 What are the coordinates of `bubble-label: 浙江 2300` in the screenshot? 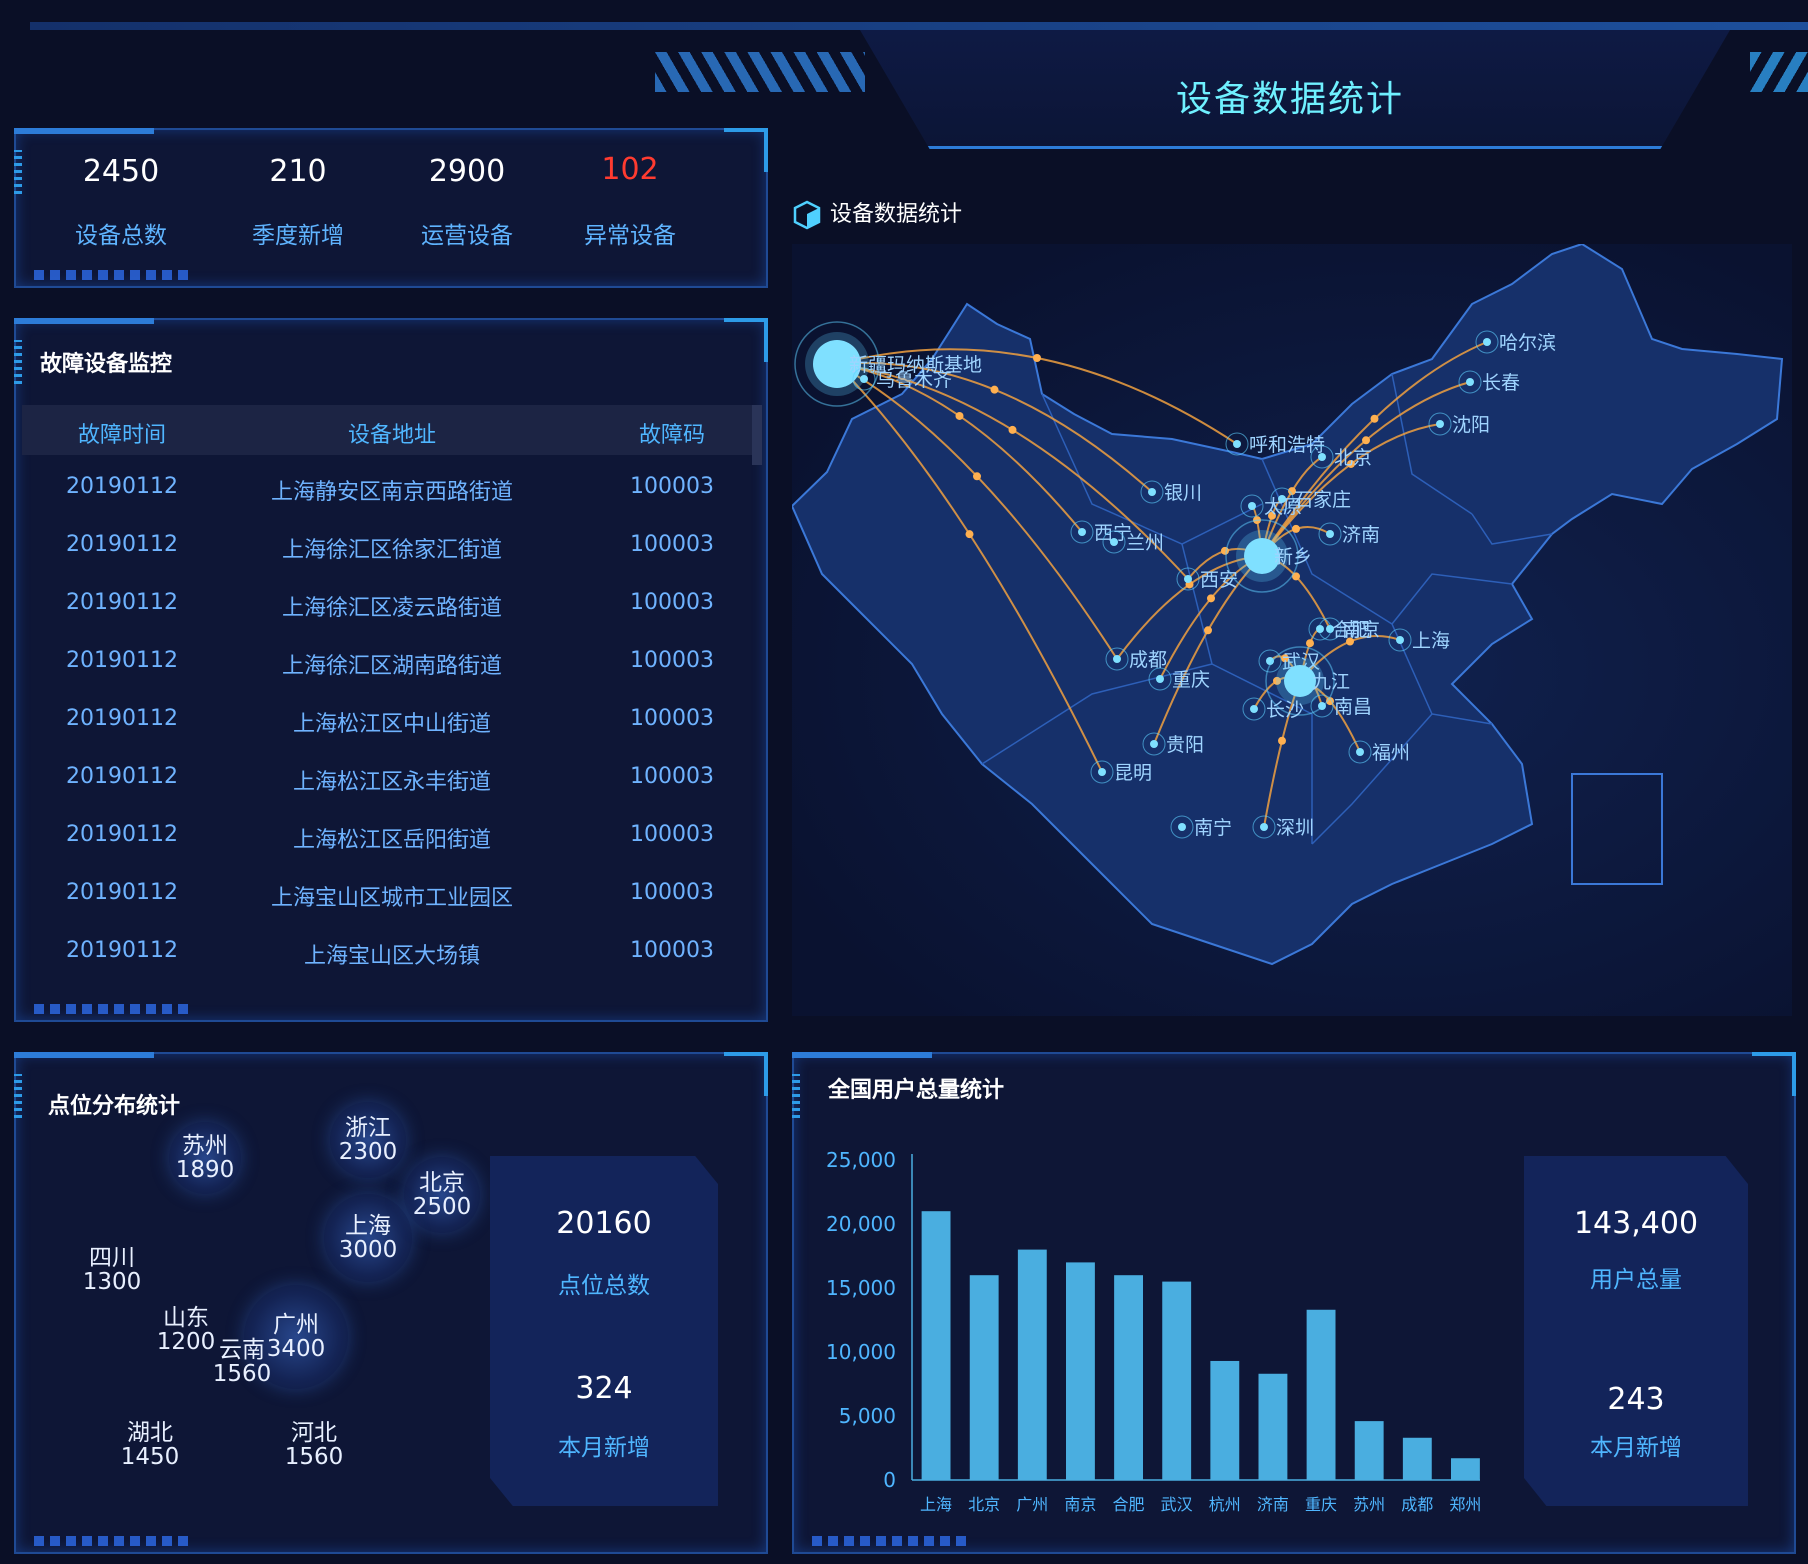 It's located at (368, 1140).